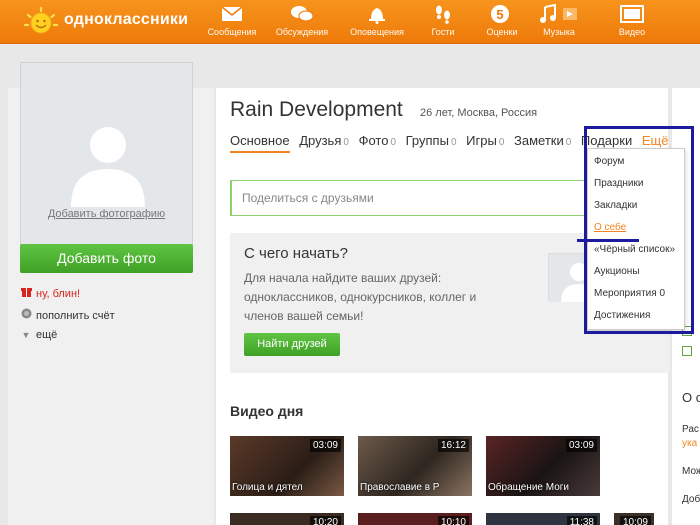 The image size is (700, 525). I want to click on right-text-fragment: Мож, so click(691, 471).